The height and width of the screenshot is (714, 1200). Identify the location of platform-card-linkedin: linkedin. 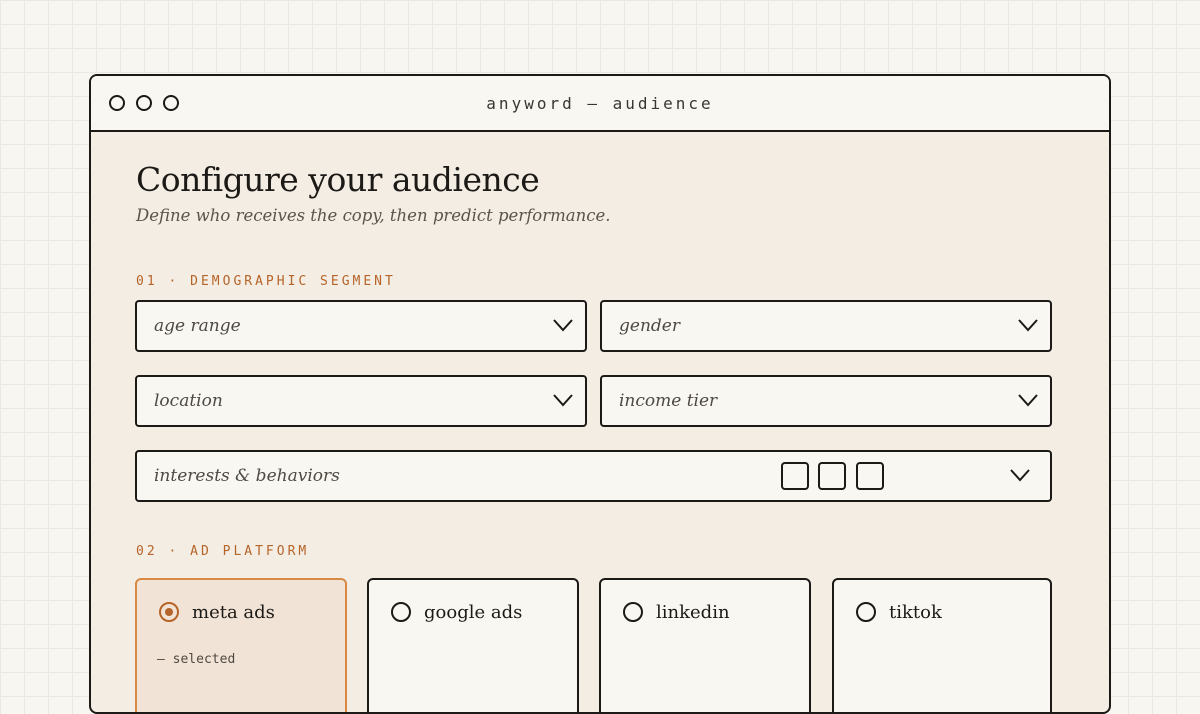
(705, 645).